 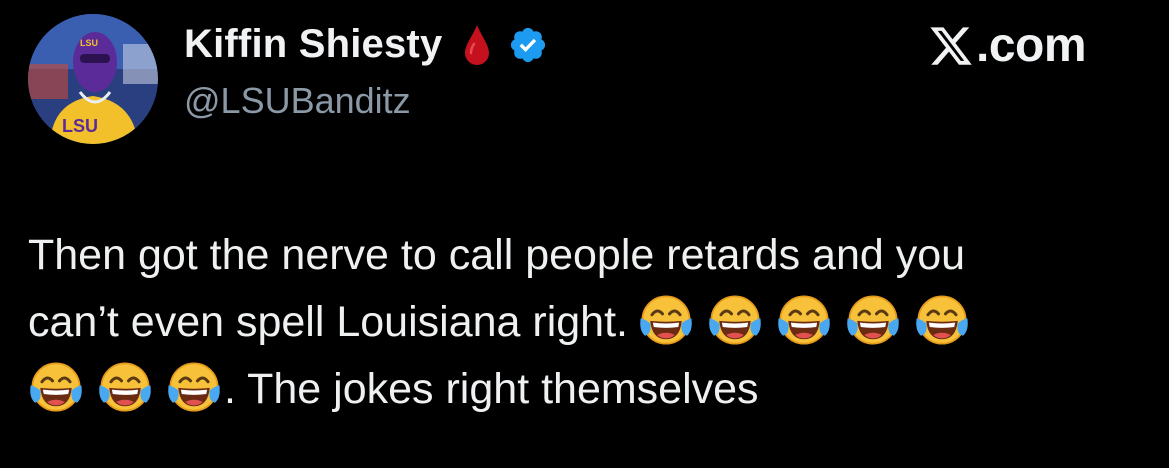 I want to click on x-logo-icon, so click(x=951, y=46).